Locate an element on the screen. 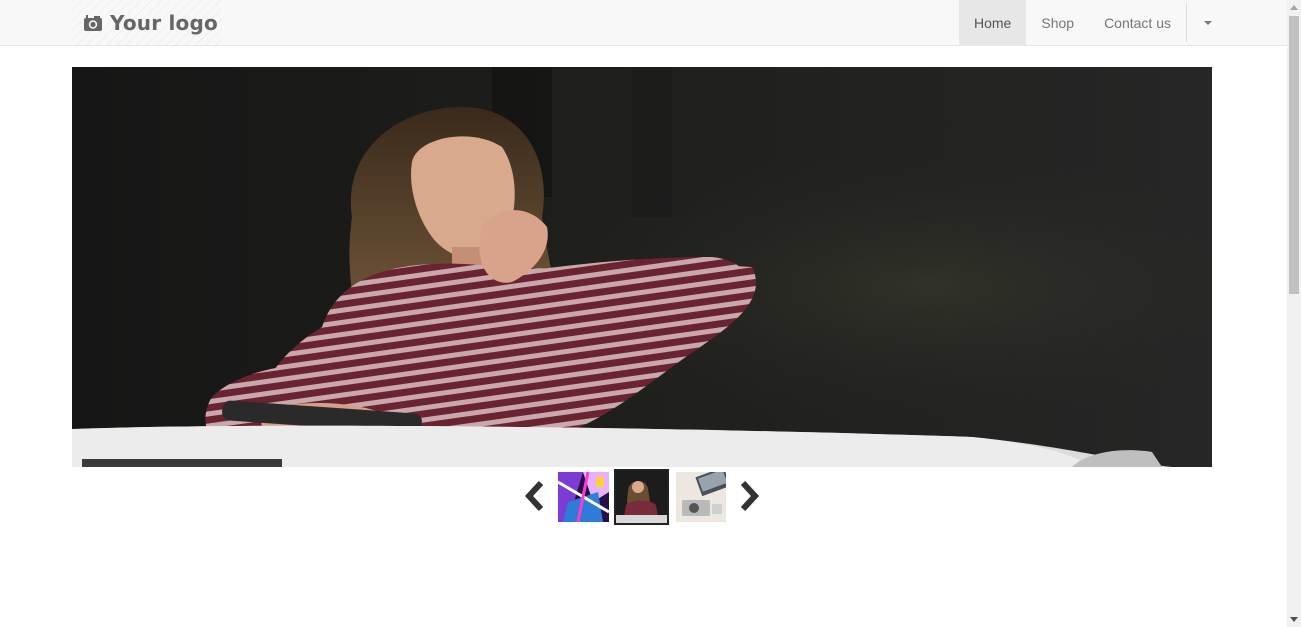 This screenshot has height=627, width=1301. thumbnail-2-active is located at coordinates (641, 497).